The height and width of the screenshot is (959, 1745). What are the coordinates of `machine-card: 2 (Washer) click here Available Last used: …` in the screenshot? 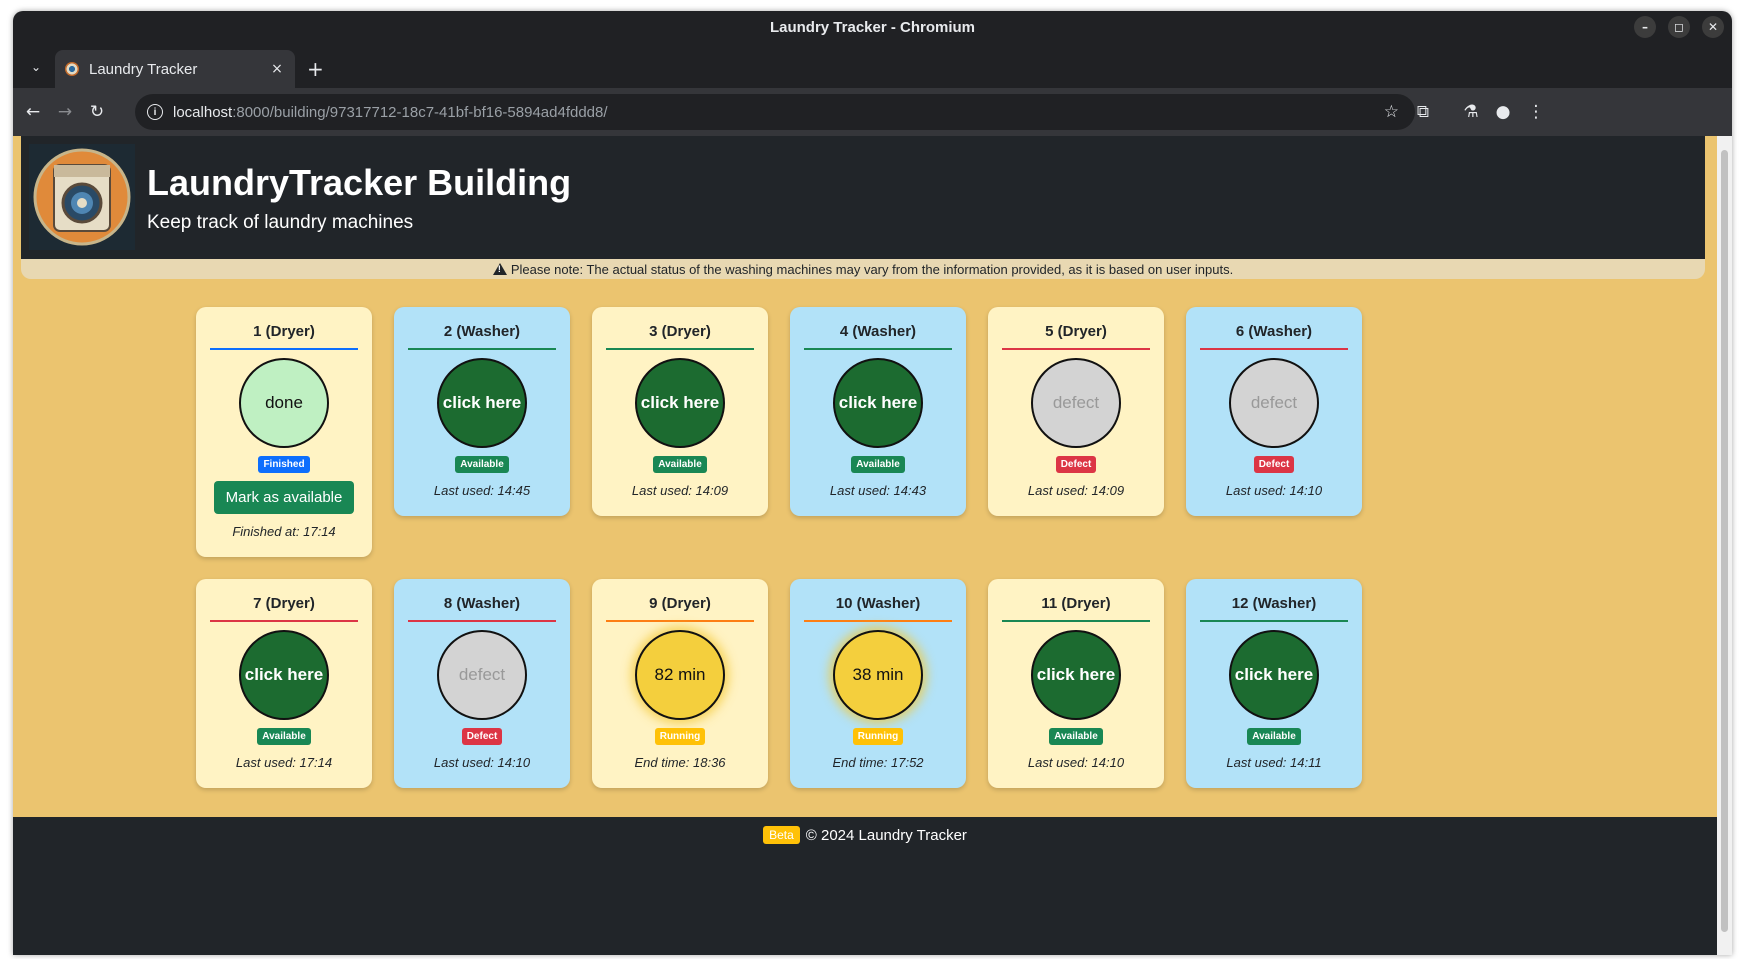 It's located at (482, 411).